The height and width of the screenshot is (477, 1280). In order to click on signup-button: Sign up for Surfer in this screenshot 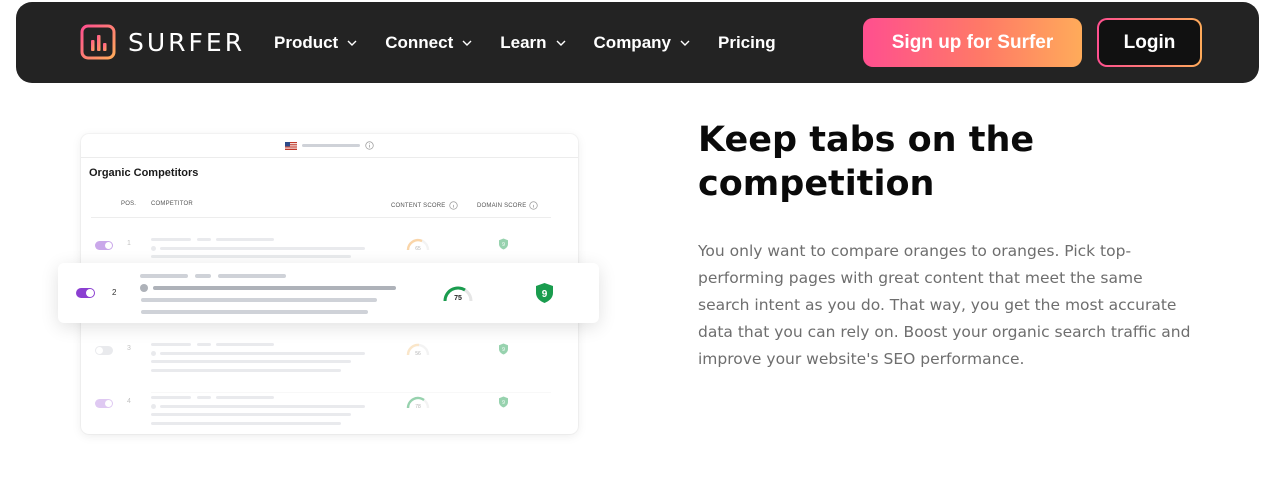, I will do `click(972, 42)`.